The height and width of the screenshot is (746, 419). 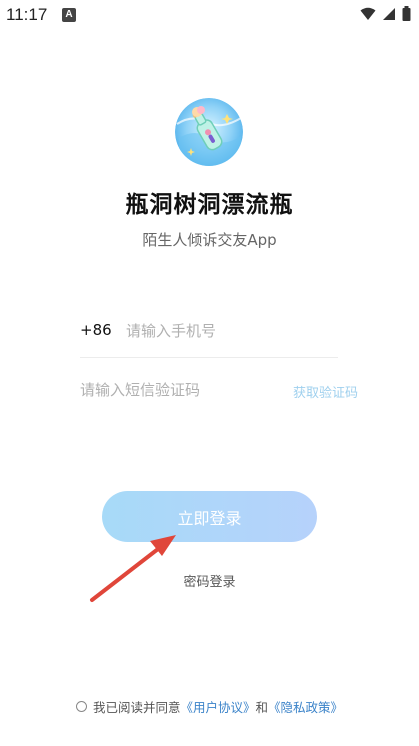 I want to click on password-login-row: 密码登录, so click(x=209, y=580).